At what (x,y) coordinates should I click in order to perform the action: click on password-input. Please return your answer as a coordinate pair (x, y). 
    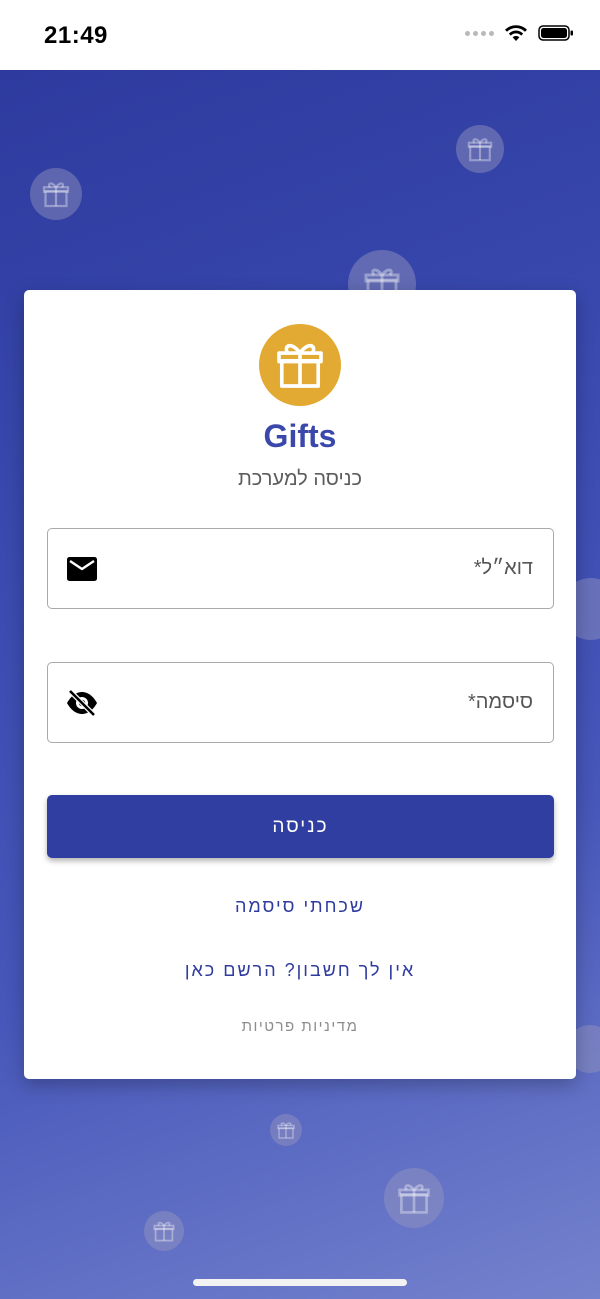
    Looking at the image, I should click on (325, 702).